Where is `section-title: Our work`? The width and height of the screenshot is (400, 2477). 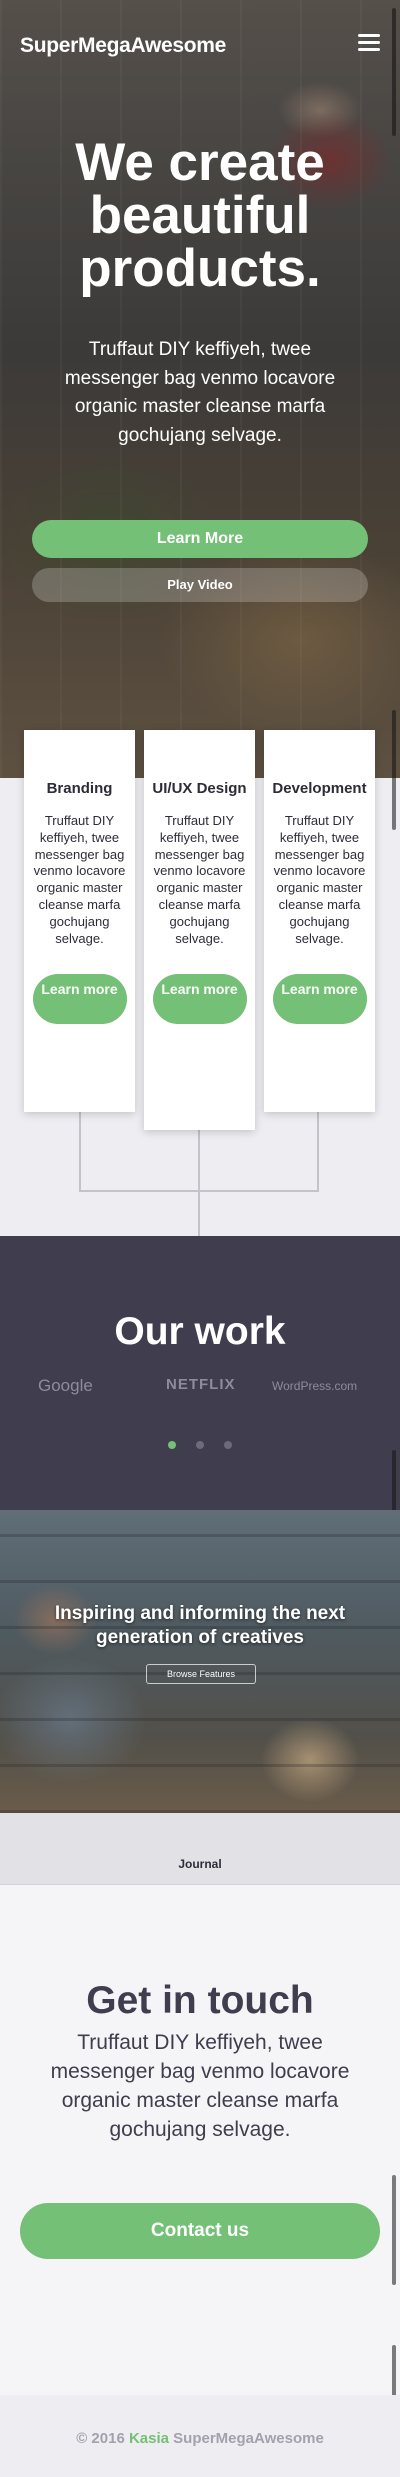
section-title: Our work is located at coordinates (200, 1331).